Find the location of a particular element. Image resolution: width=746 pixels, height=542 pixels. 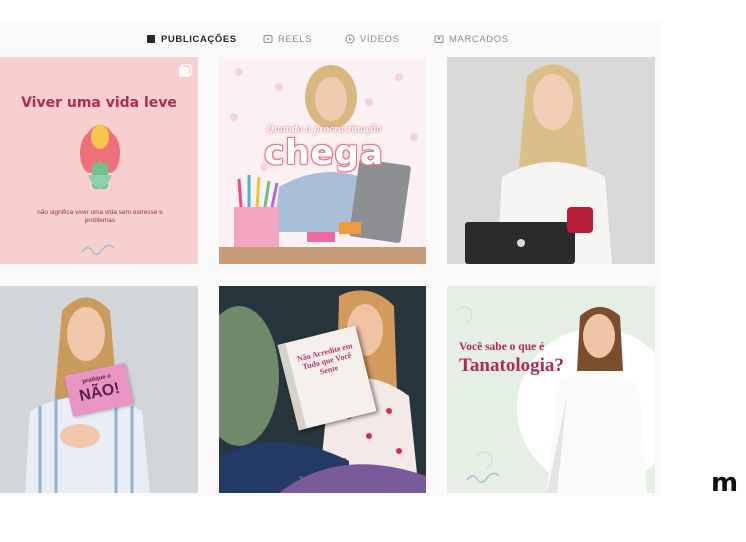

post-title-big: chega is located at coordinates (324, 153).